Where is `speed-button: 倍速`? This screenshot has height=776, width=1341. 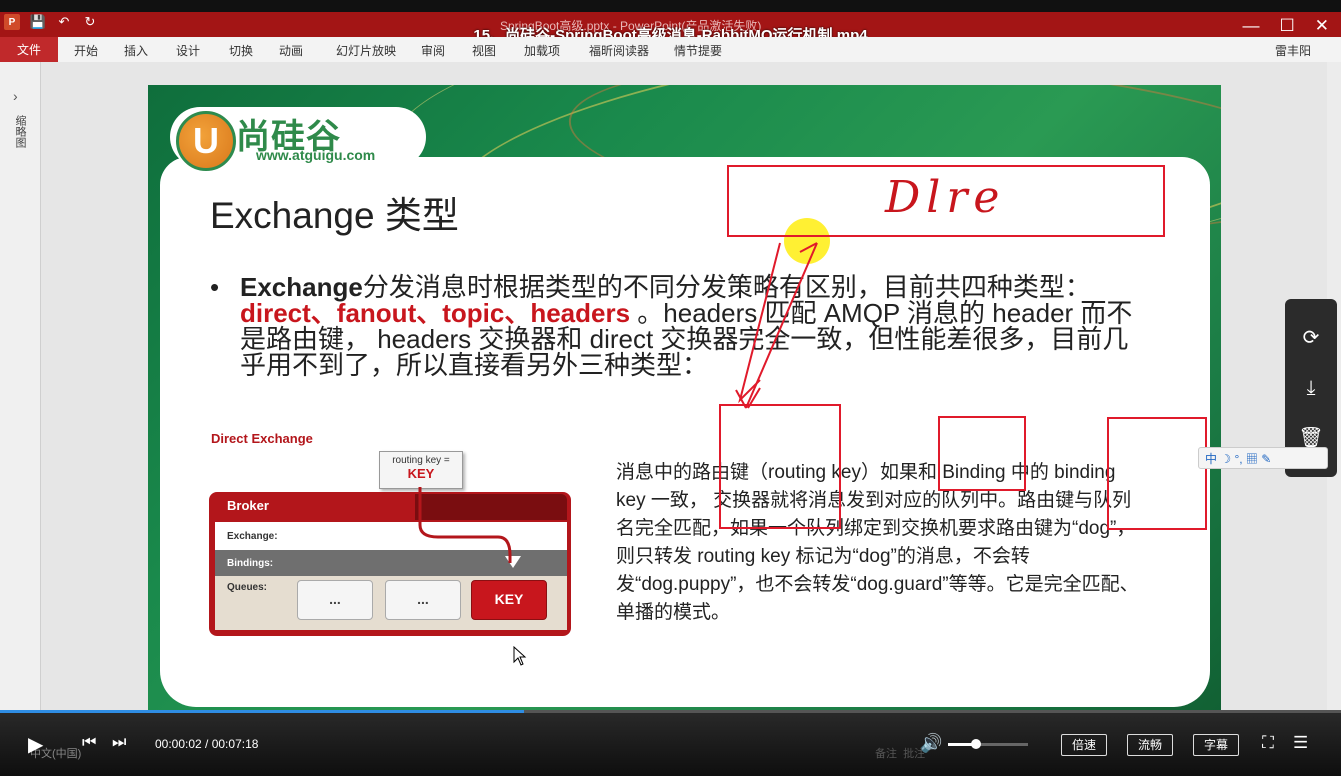 speed-button: 倍速 is located at coordinates (1084, 745).